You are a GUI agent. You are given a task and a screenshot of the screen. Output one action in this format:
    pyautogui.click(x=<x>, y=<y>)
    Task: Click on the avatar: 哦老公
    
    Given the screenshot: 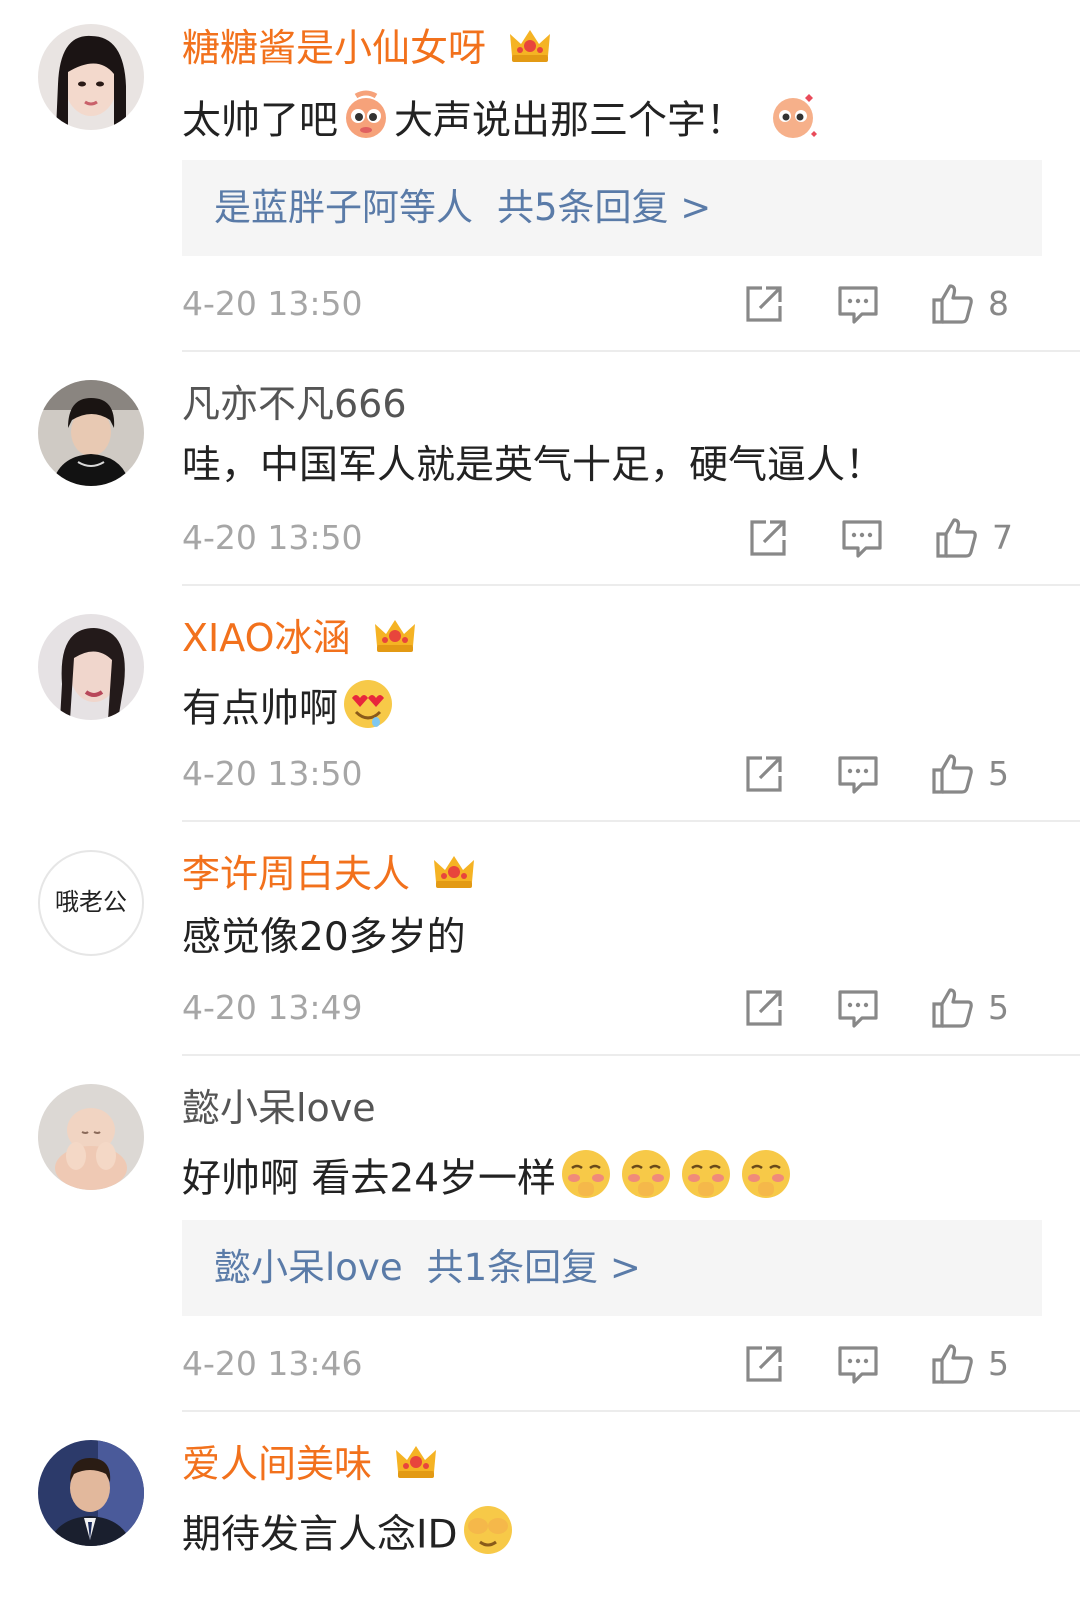 What is the action you would take?
    pyautogui.click(x=91, y=903)
    